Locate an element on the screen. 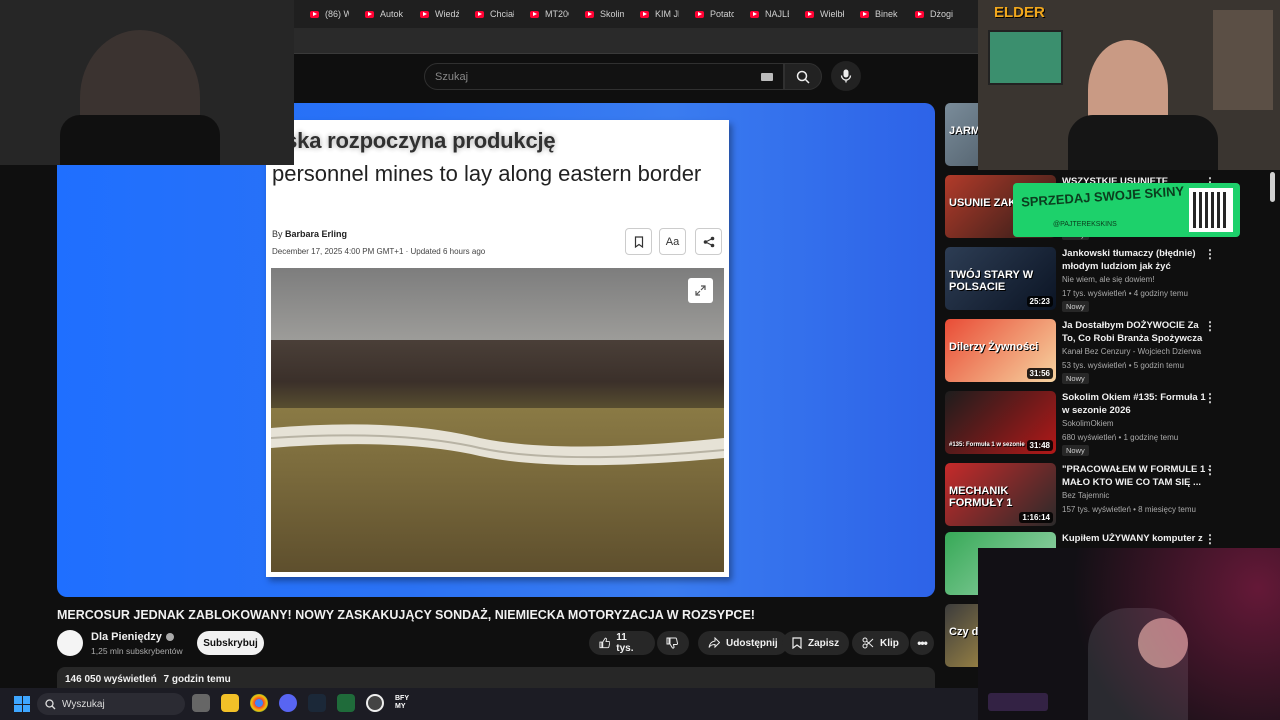 This screenshot has height=720, width=1280. subscribe-button: Subskrybuj is located at coordinates (230, 643).